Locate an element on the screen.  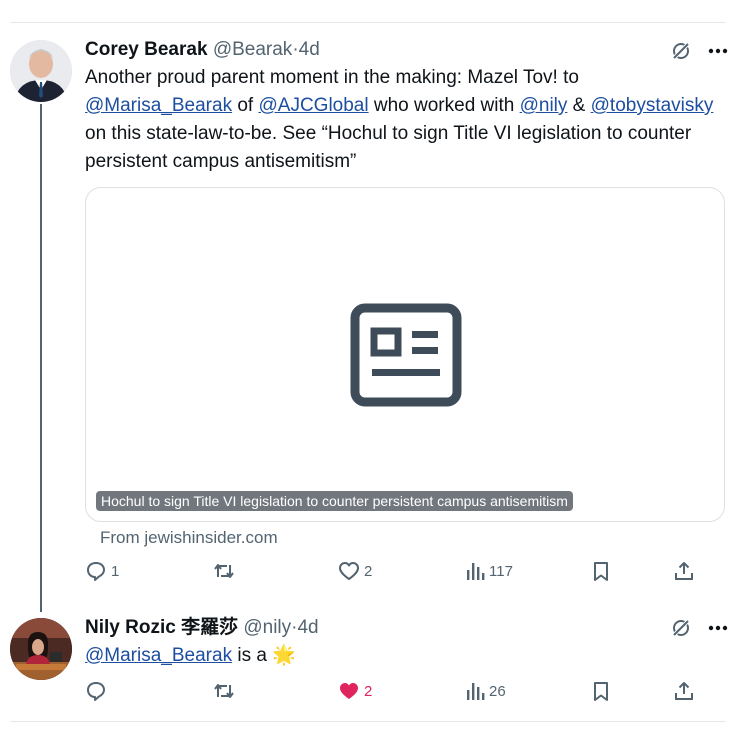
mention-link: @AJCGlobal is located at coordinates (313, 105).